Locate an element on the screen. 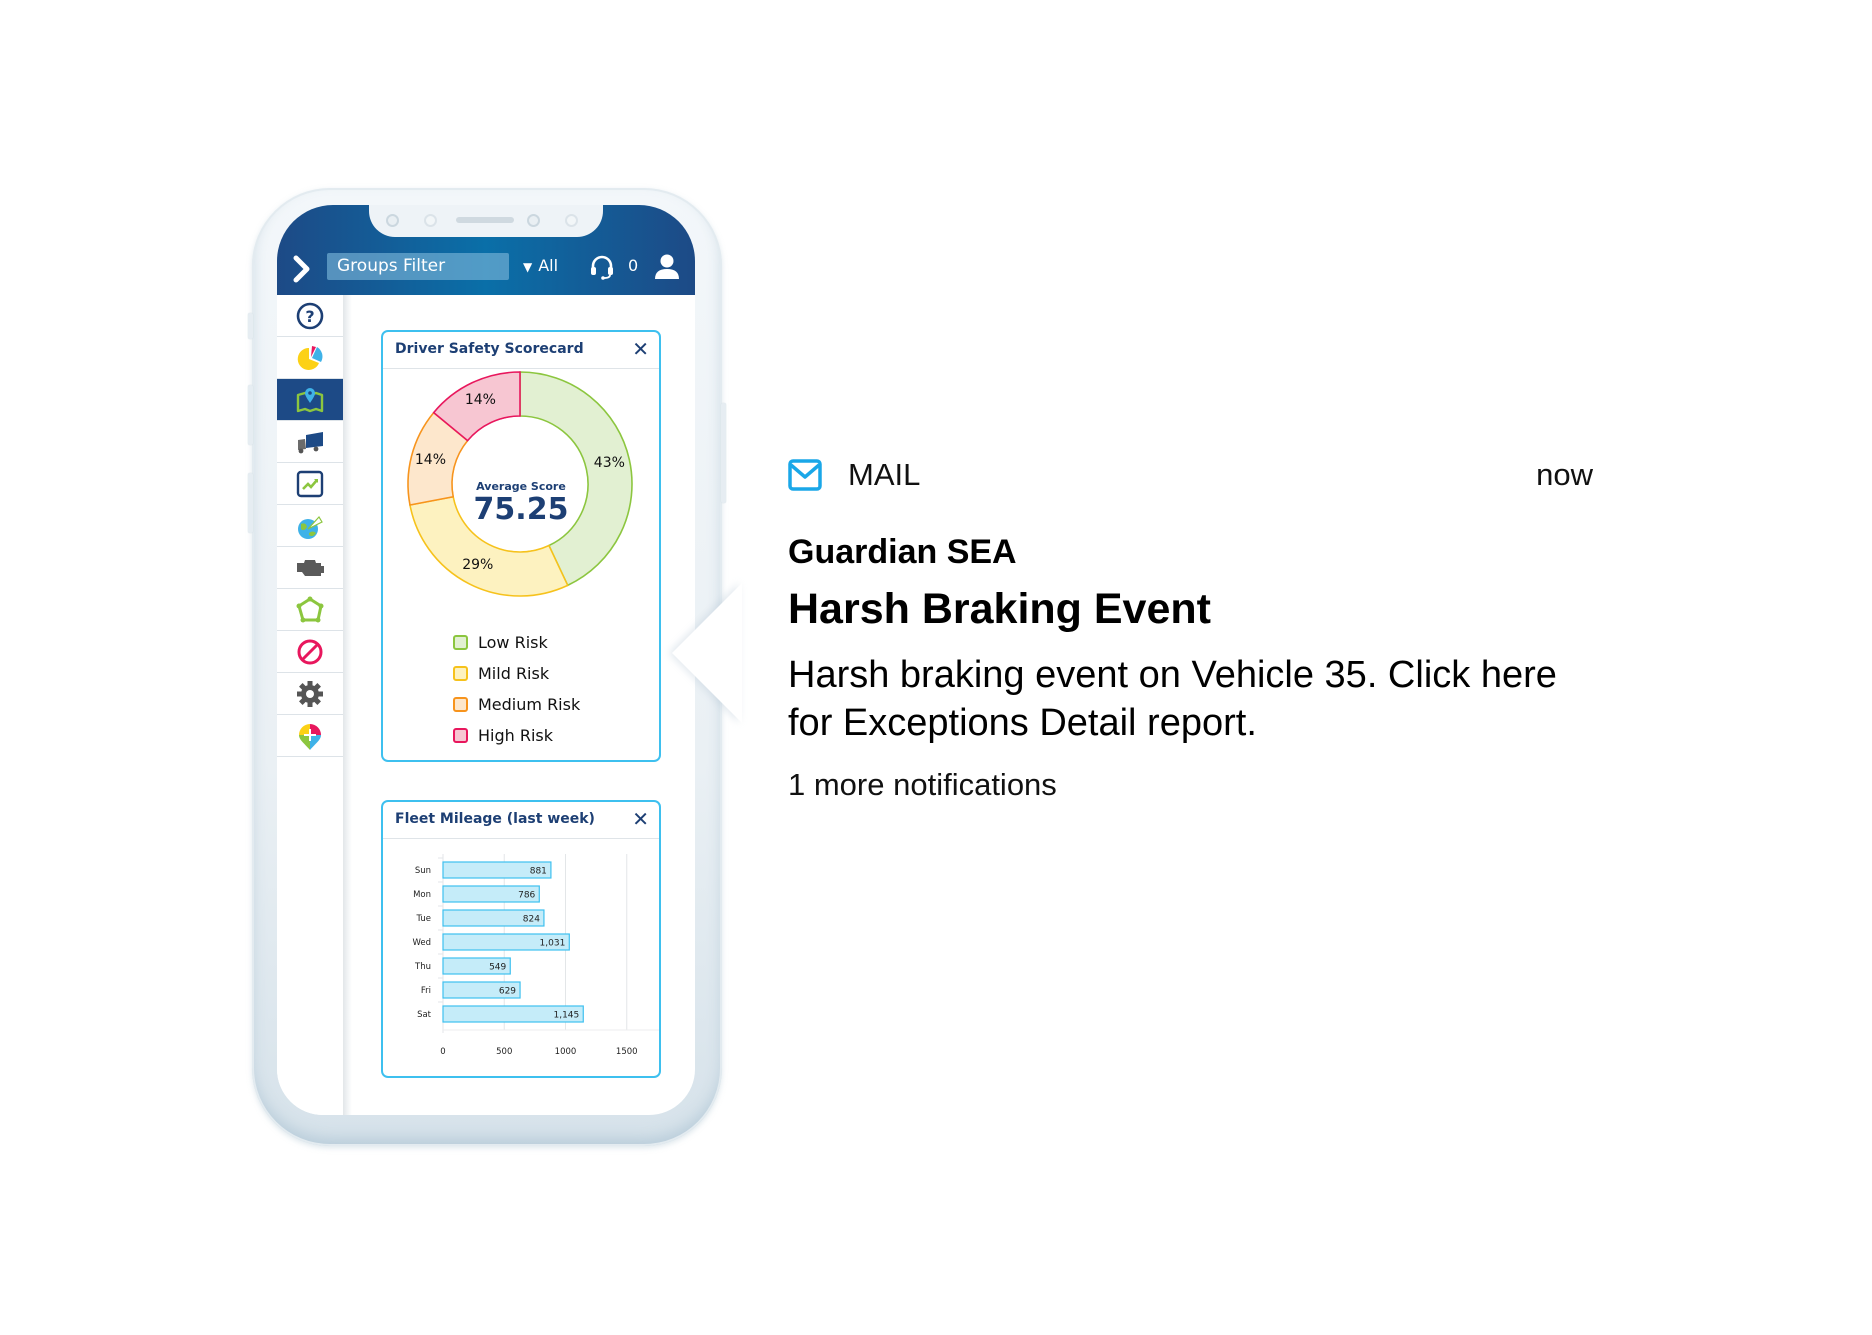 The width and height of the screenshot is (1872, 1335). sidebar-item-vehicles is located at coordinates (310, 442).